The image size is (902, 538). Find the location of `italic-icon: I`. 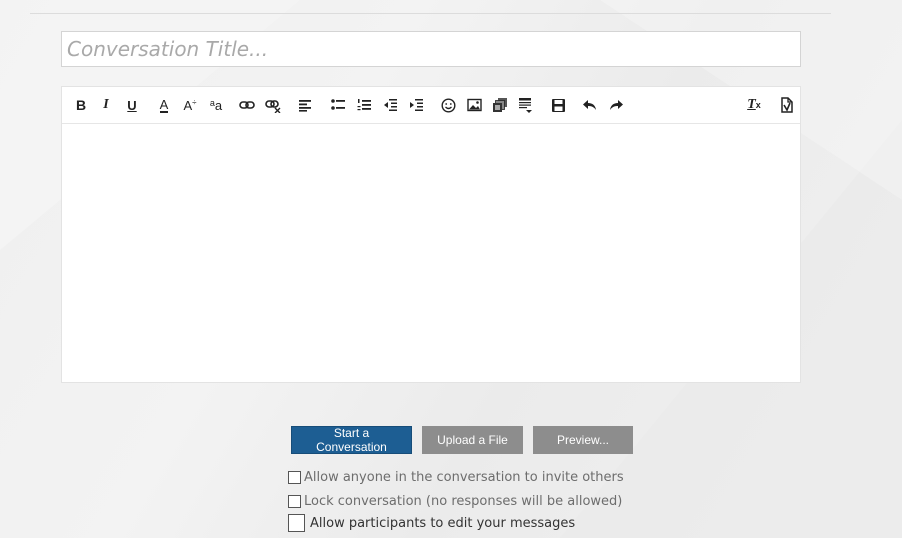

italic-icon: I is located at coordinates (106, 104).